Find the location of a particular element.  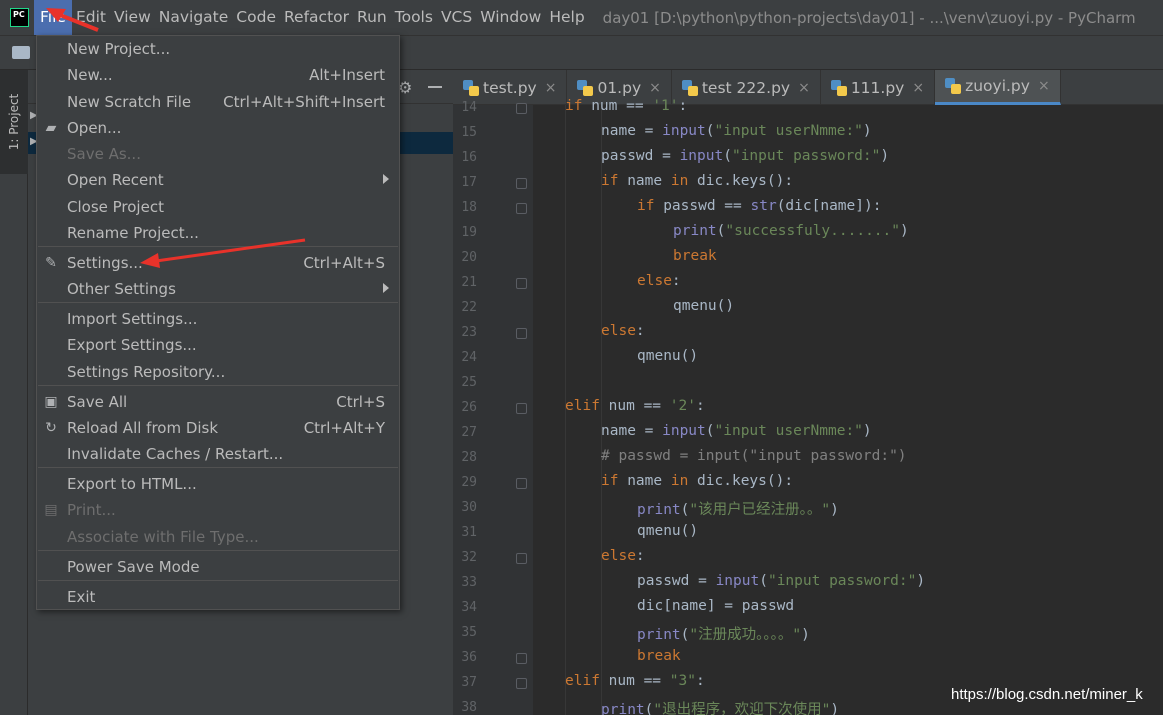

watermark: https://blog.csdn.net/miner_k is located at coordinates (1047, 694).